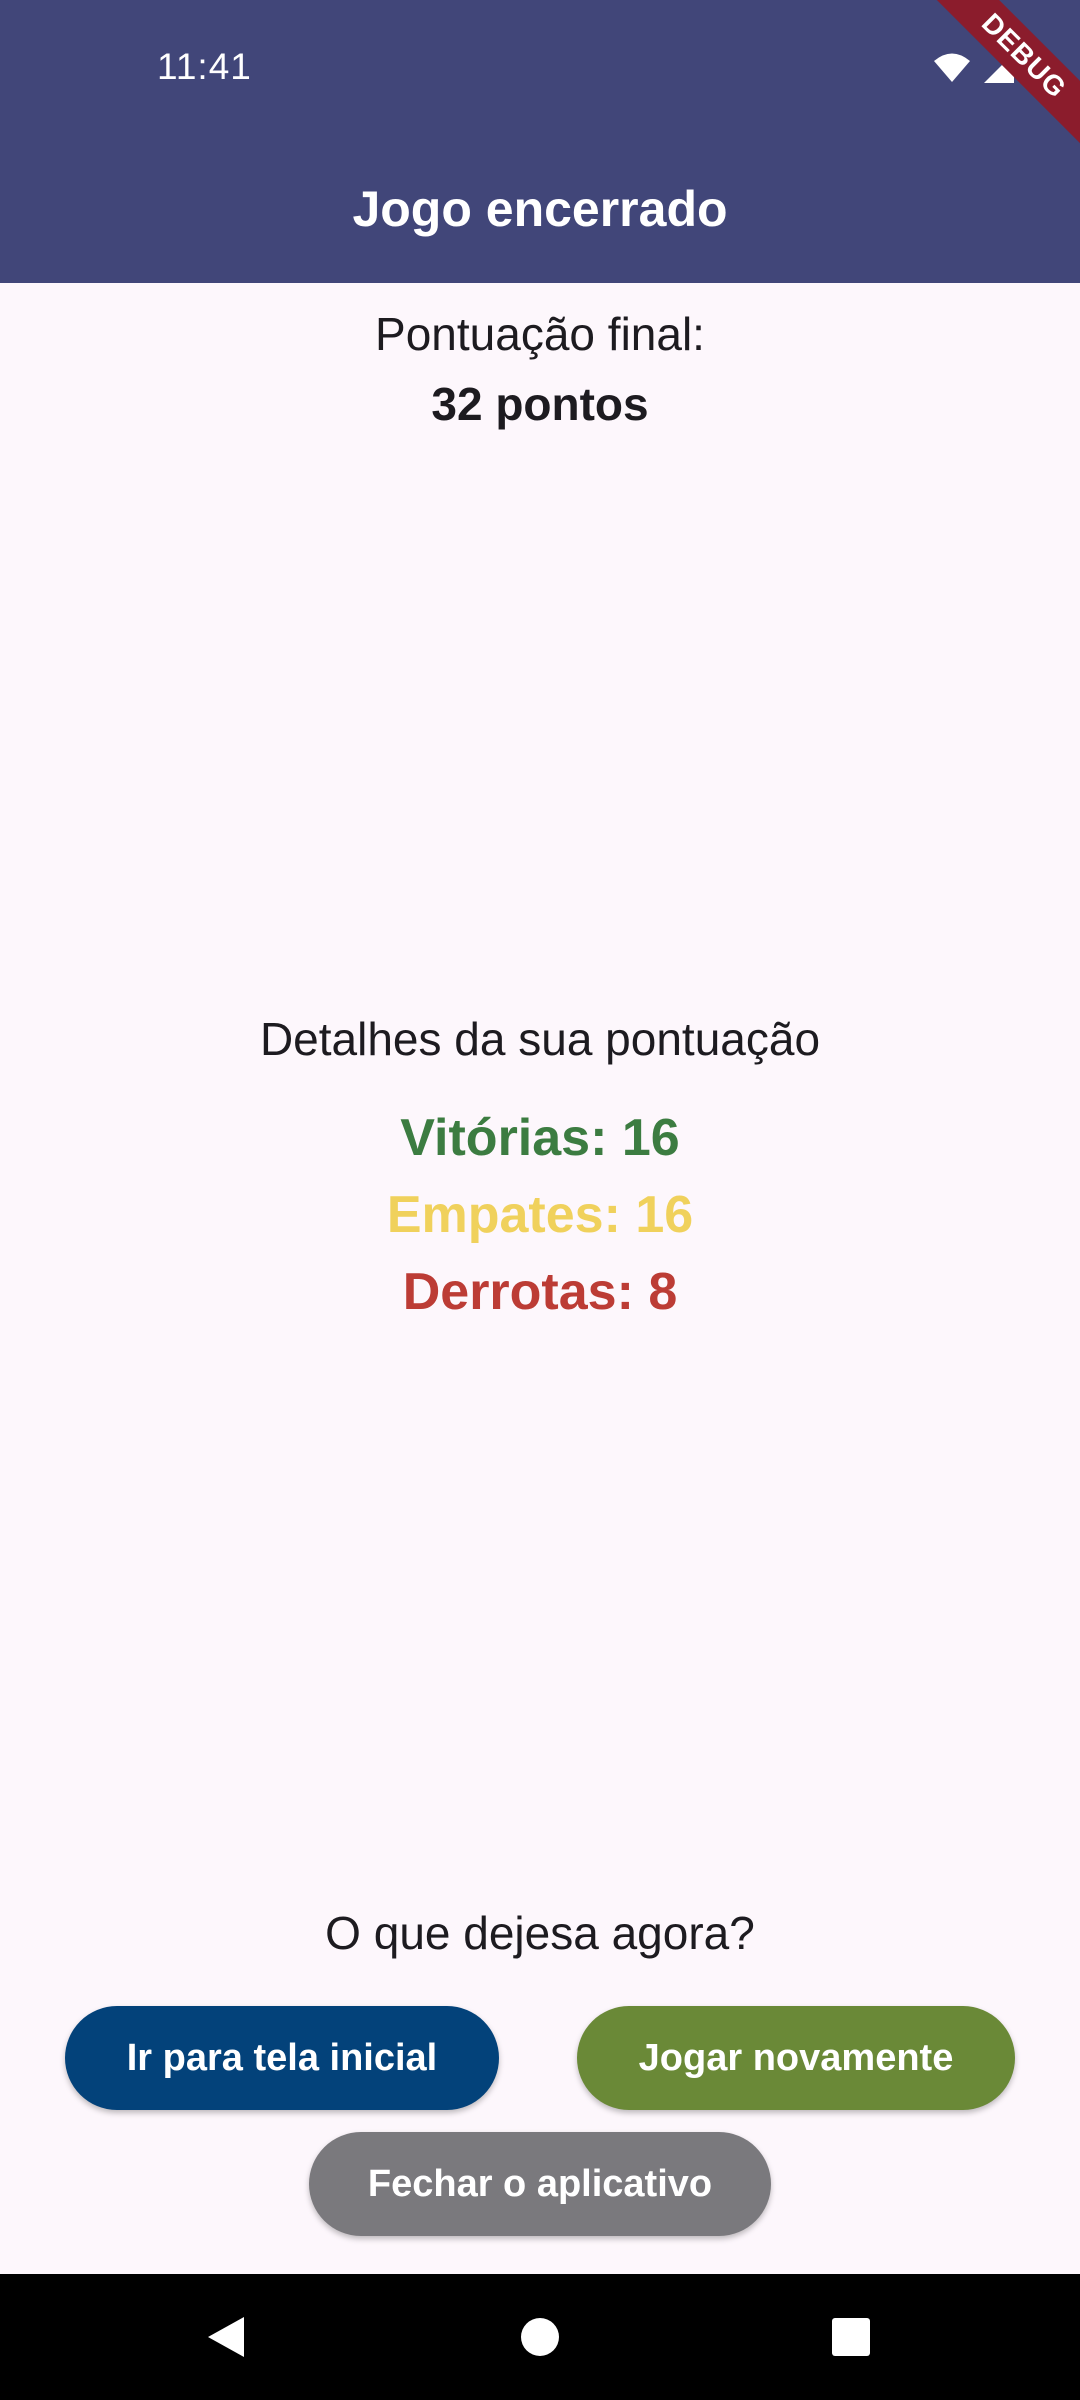 This screenshot has width=1080, height=2400. I want to click on nav-recents-button, so click(851, 2337).